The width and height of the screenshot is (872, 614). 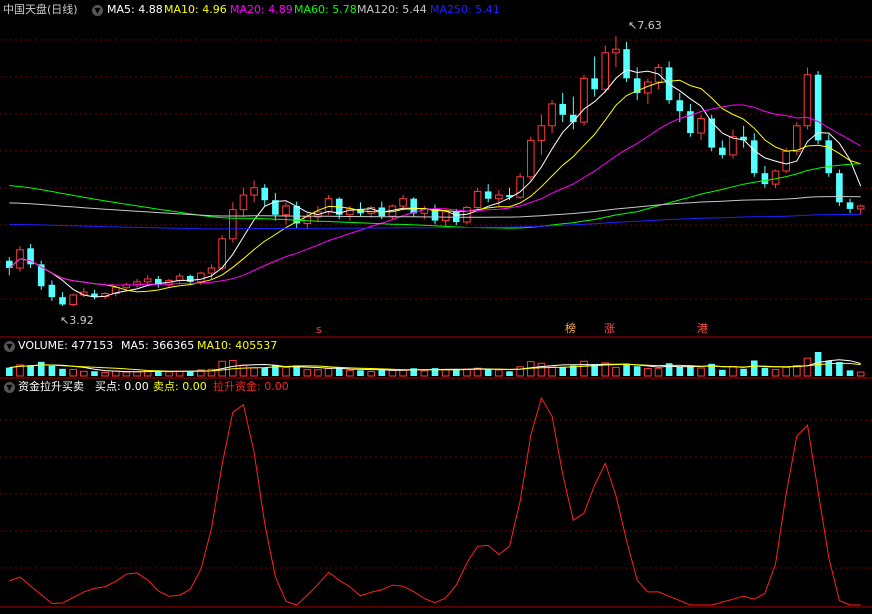 I want to click on stock-title: 中国天盘(日线), so click(x=40, y=9).